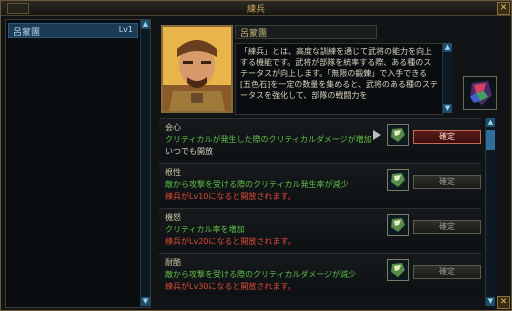 Image resolution: width=512 pixels, height=311 pixels. I want to click on skill-condition: いつでも開放, so click(189, 151).